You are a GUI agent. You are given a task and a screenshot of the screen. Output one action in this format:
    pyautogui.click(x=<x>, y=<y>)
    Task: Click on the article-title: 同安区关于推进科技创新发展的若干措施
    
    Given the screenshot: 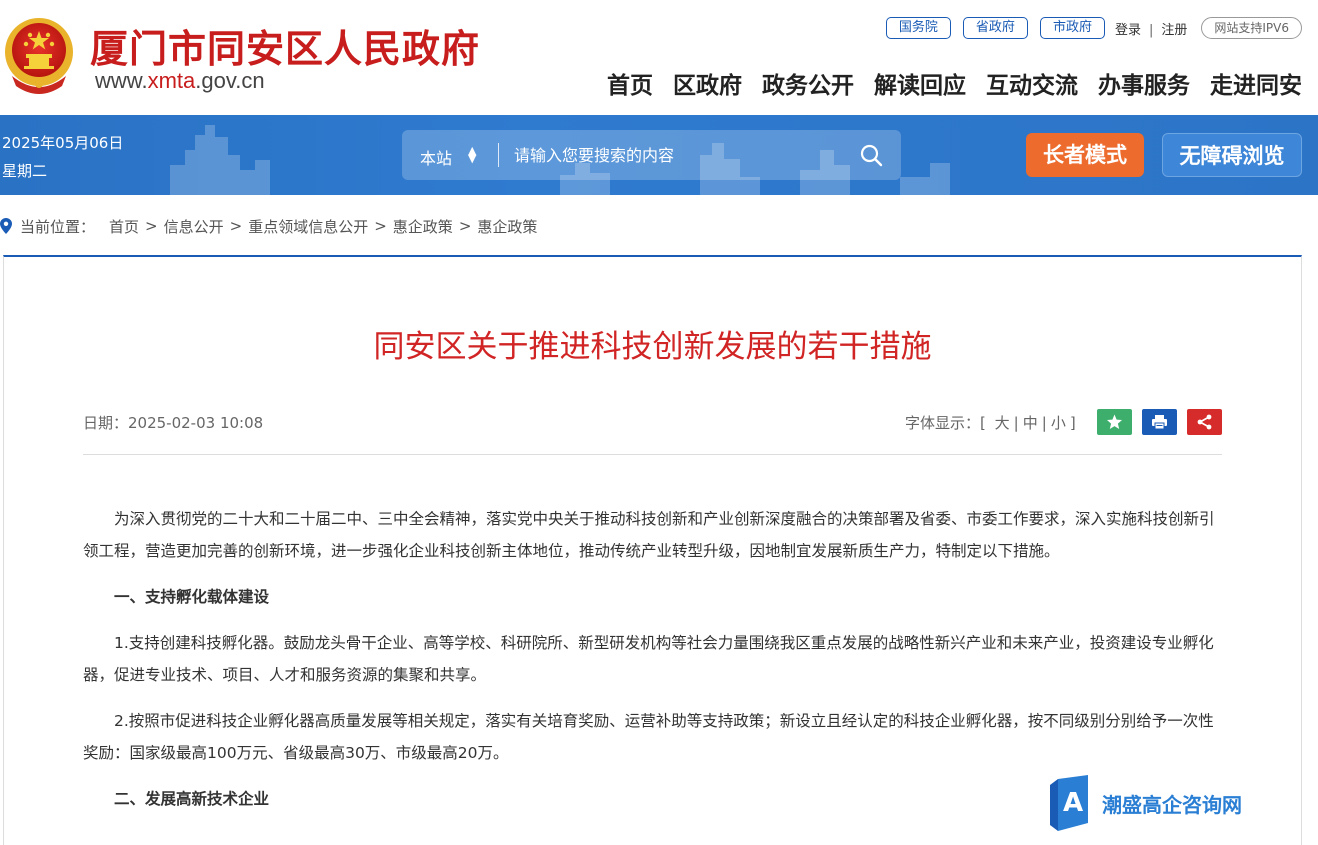 What is the action you would take?
    pyautogui.click(x=652, y=347)
    